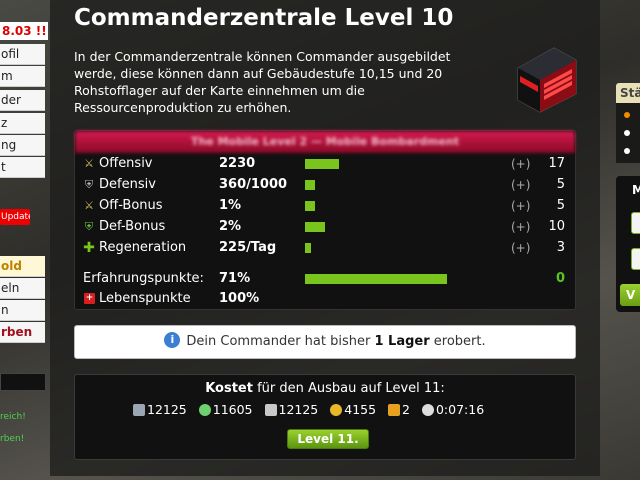 This screenshot has width=640, height=480. What do you see at coordinates (325, 185) in the screenshot?
I see `stat-row-defensiv: ⛨ Defensiv 360/1000 (+) 5` at bounding box center [325, 185].